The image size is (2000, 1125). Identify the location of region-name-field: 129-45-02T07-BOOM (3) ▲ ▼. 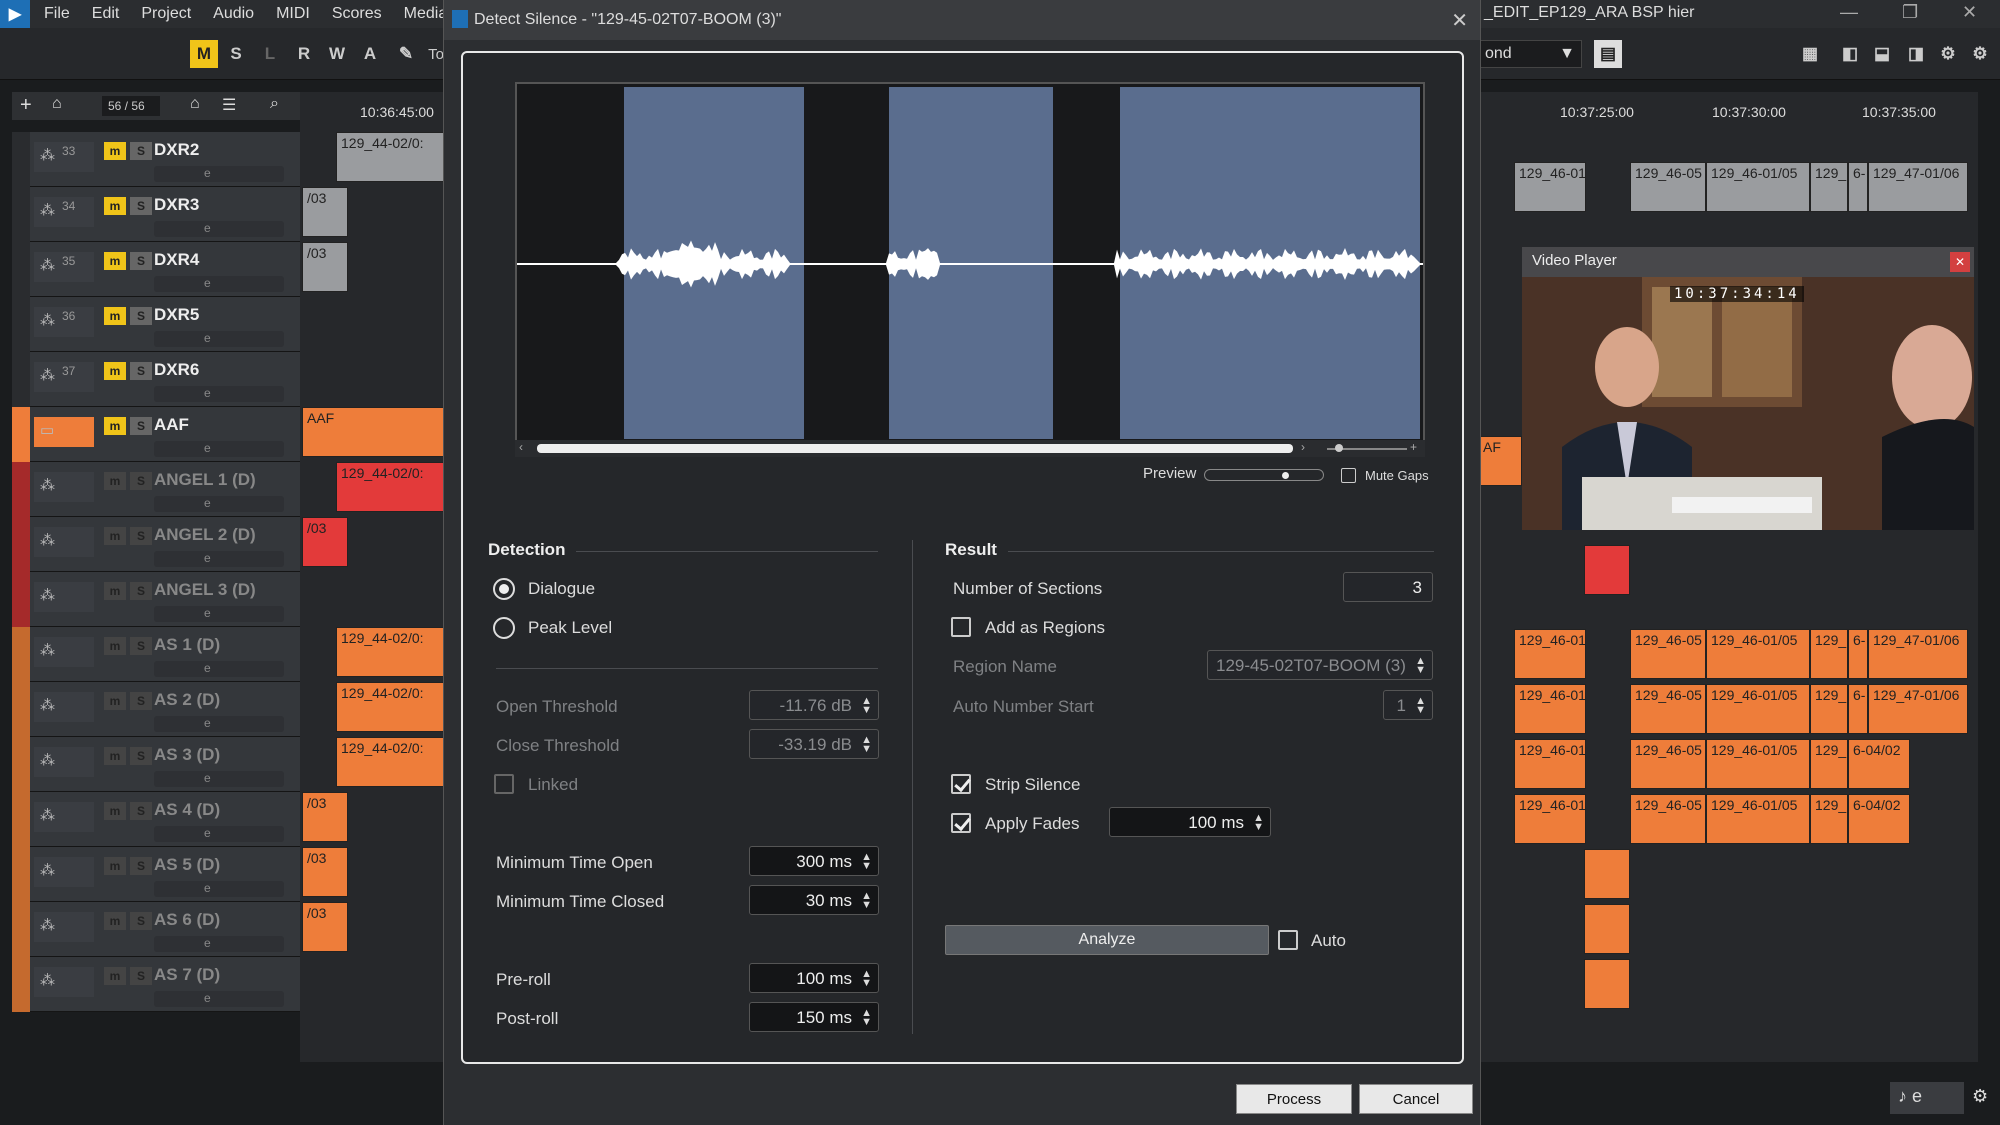
(1320, 665).